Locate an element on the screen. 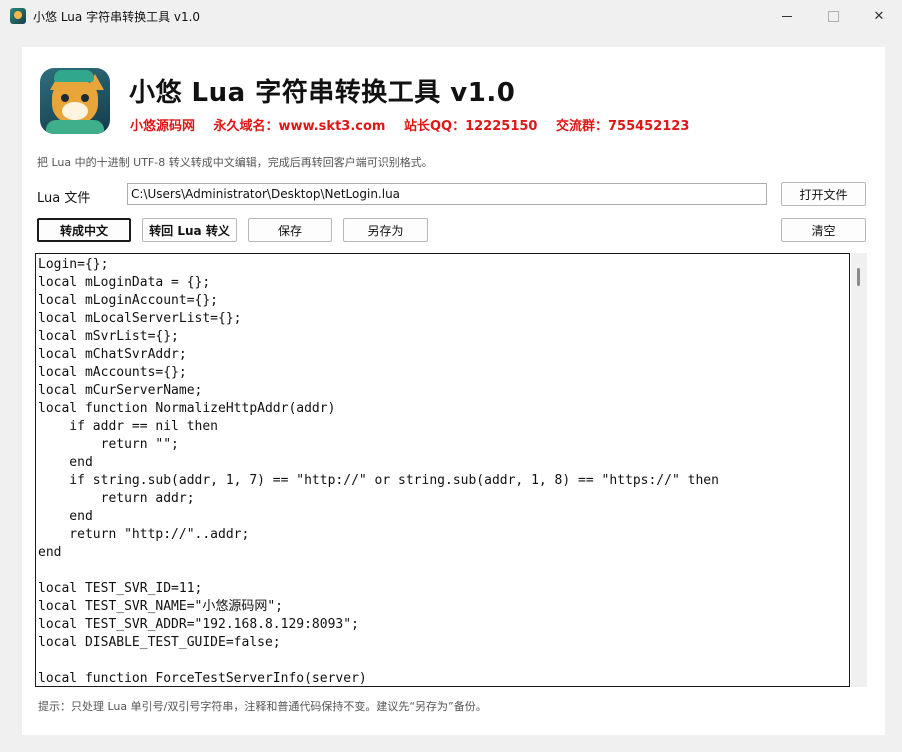  minimize-icon is located at coordinates (787, 16).